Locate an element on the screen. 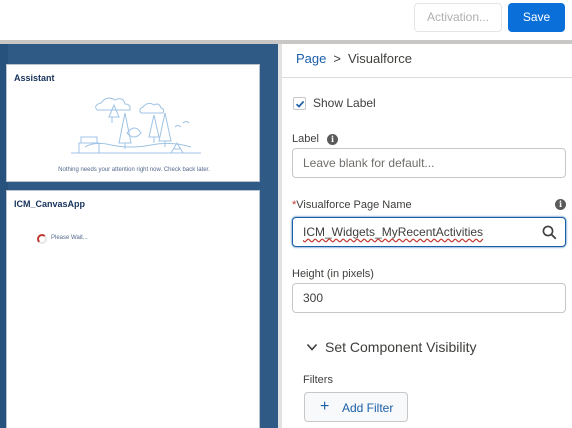 The width and height of the screenshot is (572, 428). assistant-title: Assistant is located at coordinates (34, 78).